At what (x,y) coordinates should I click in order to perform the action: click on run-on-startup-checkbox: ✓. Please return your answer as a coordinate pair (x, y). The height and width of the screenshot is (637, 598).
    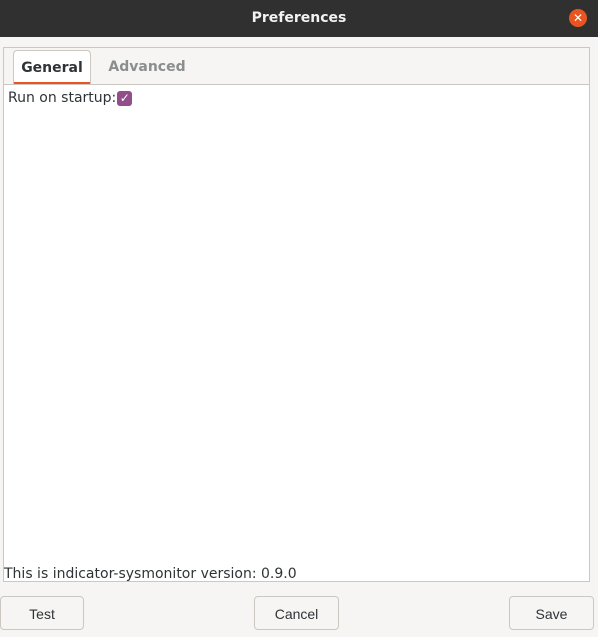
    Looking at the image, I should click on (125, 98).